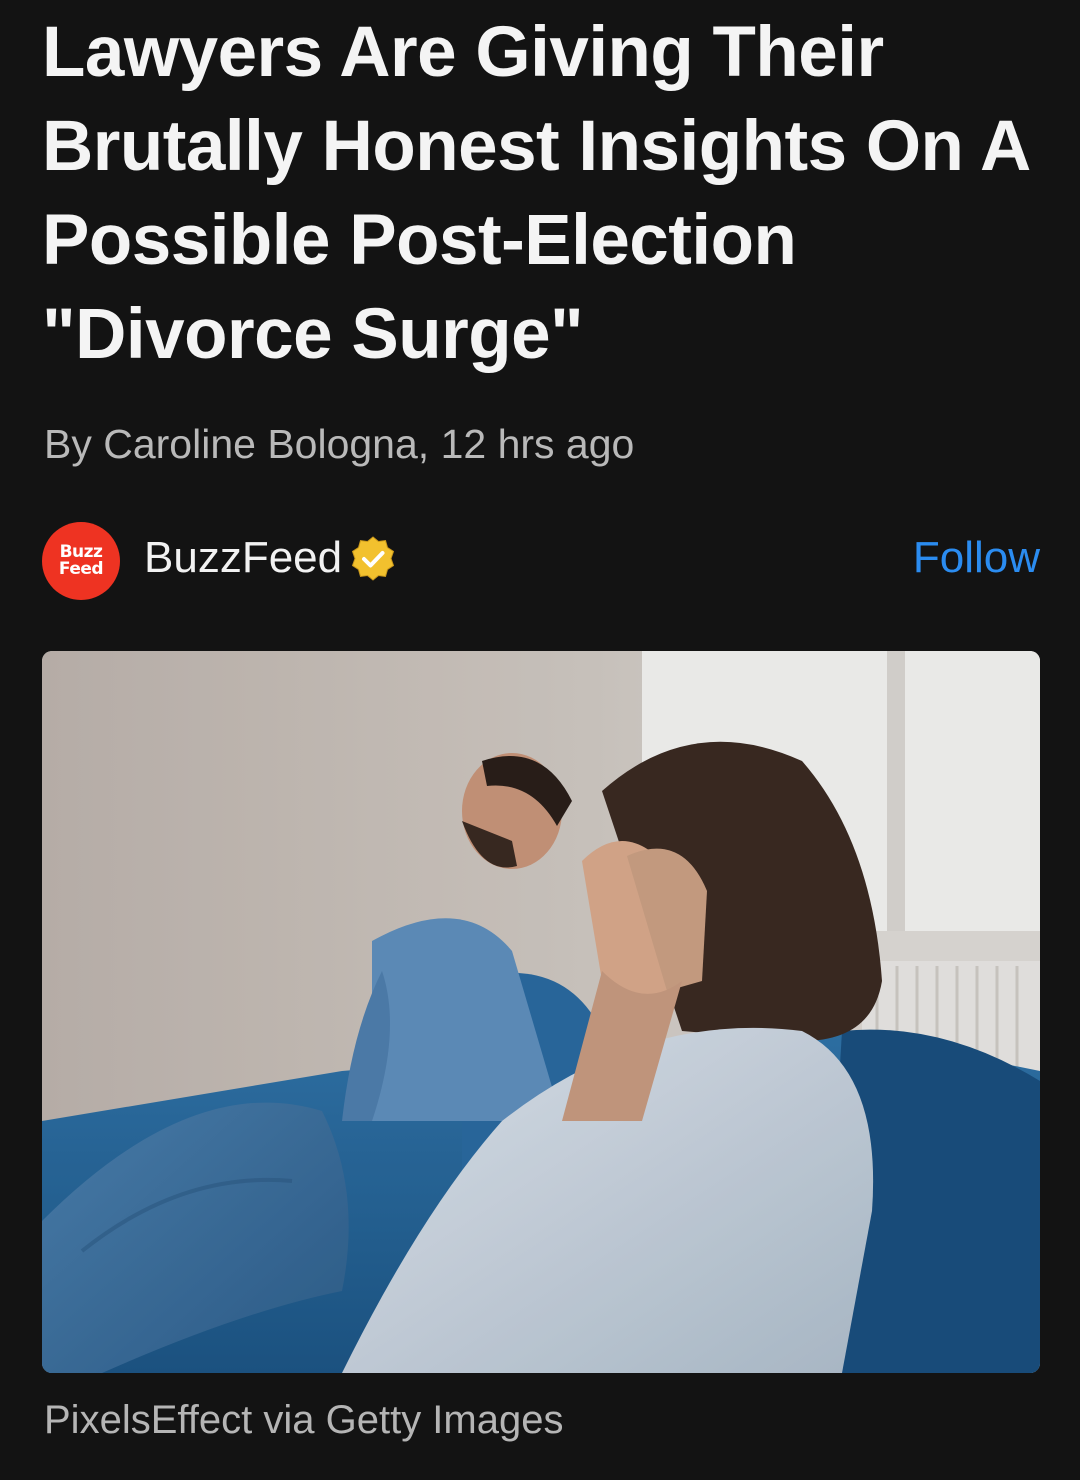  I want to click on verified-badge-icon, so click(373, 558).